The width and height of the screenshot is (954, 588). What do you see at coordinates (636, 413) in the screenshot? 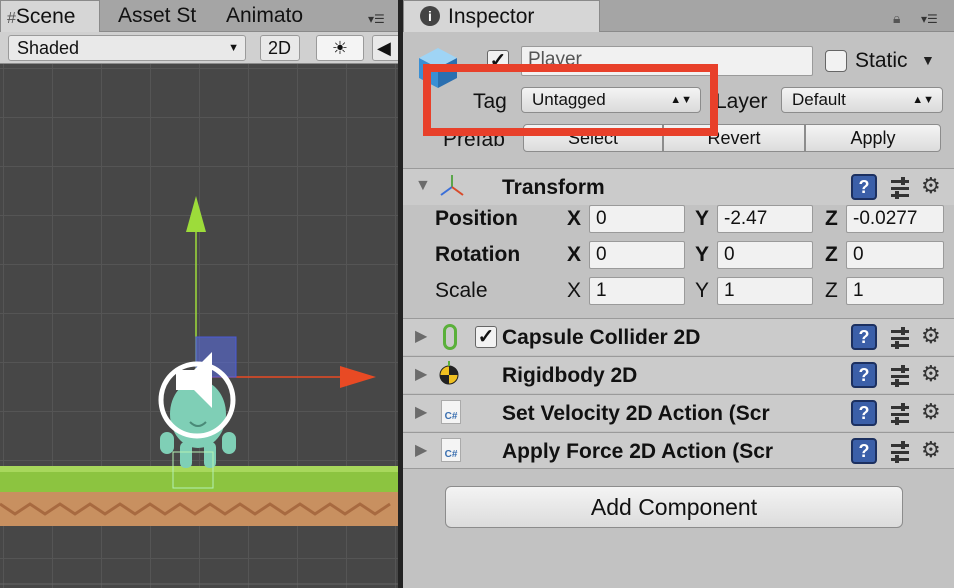
I see `set-velocity-title: Set Velocity 2D Action (Scr` at bounding box center [636, 413].